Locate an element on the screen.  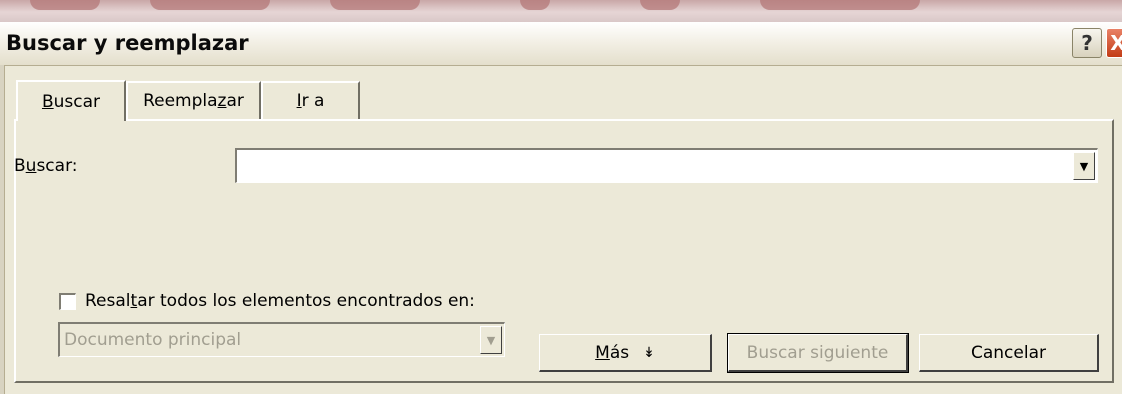
scope-dropdown-button: ▼ is located at coordinates (491, 340).